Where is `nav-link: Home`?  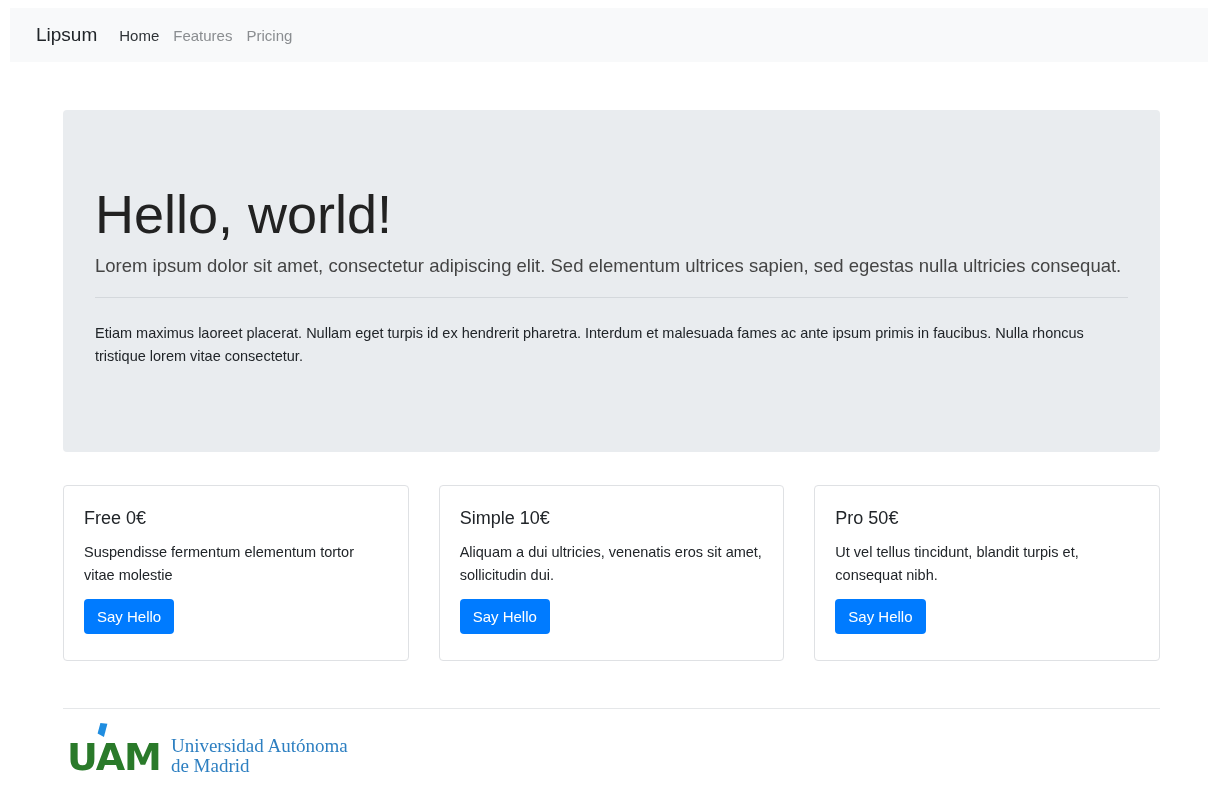
nav-link: Home is located at coordinates (139, 35).